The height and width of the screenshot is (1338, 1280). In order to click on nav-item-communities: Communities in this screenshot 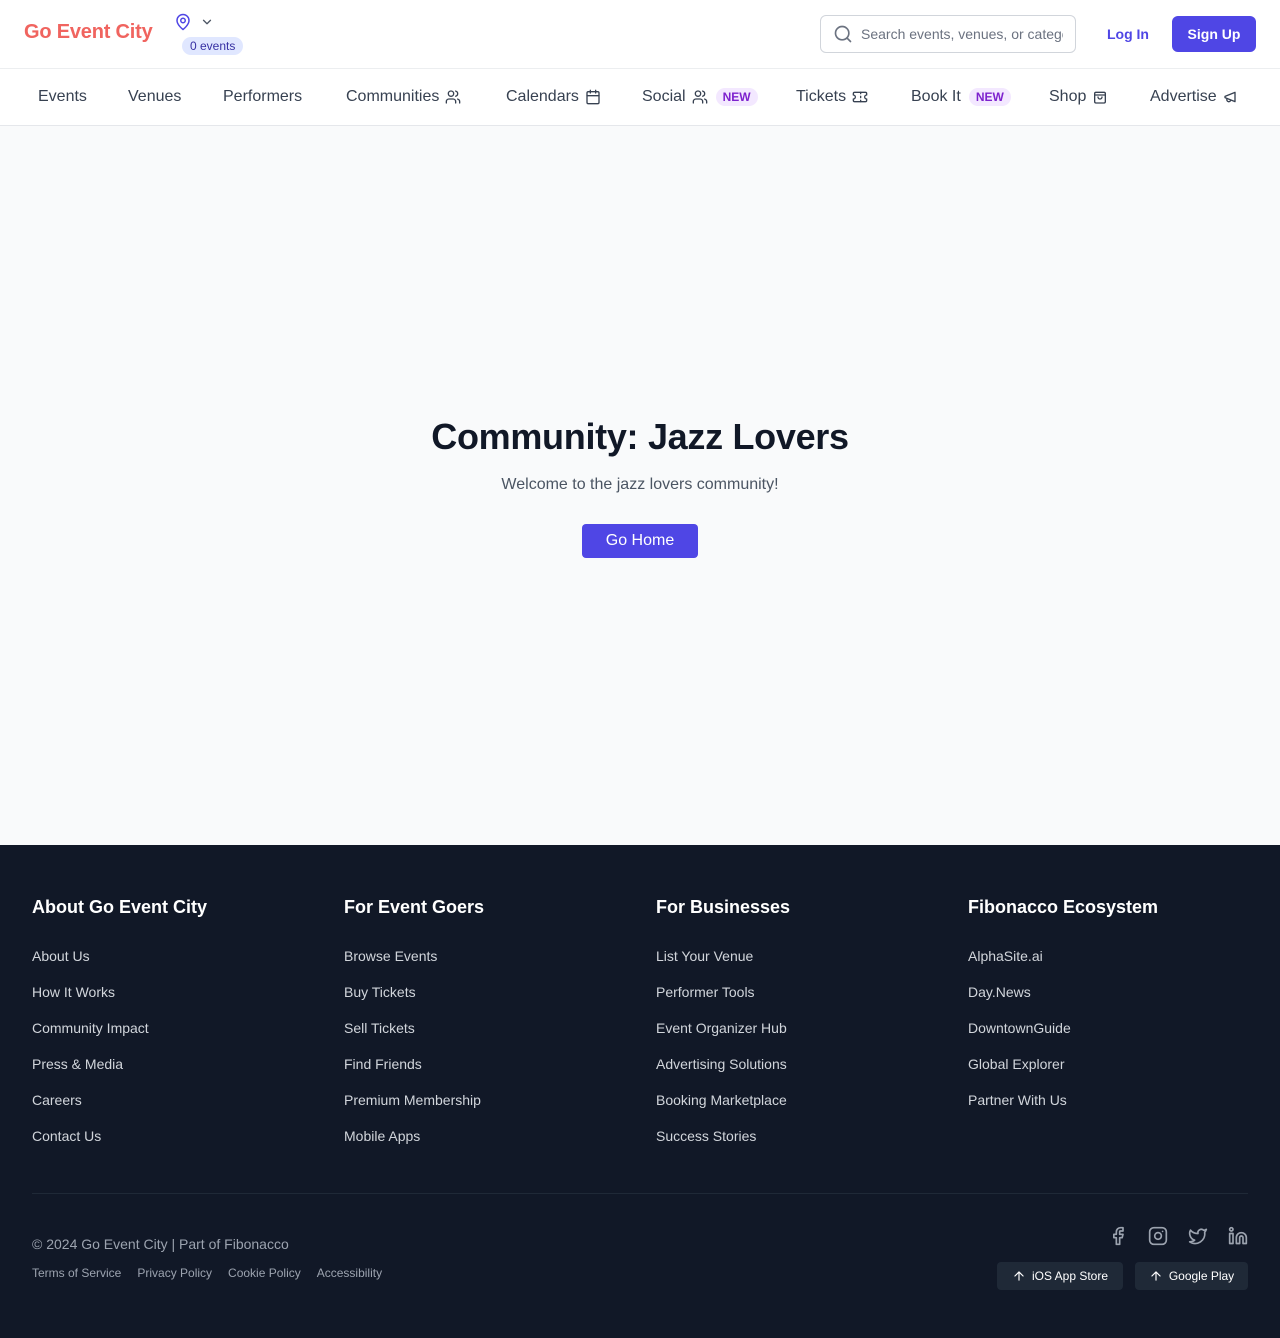, I will do `click(403, 97)`.